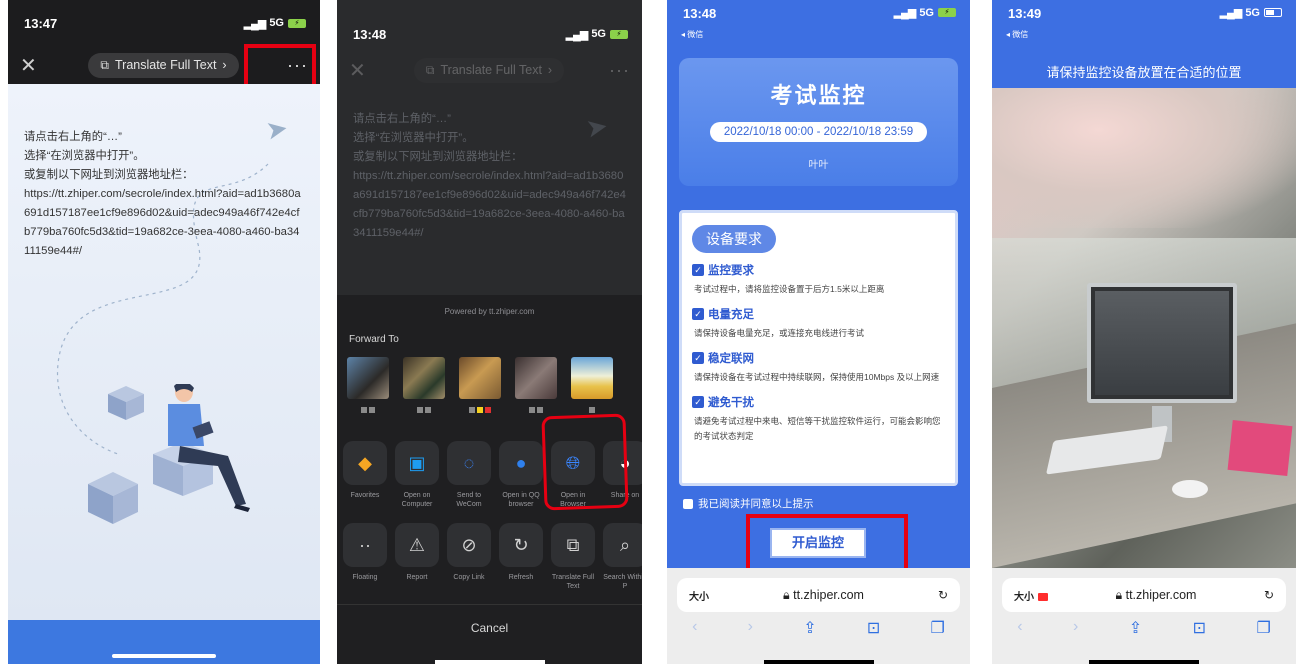 The width and height of the screenshot is (1296, 664). I want to click on camera-hint: 请保持监控设备放置在合适的位置, so click(1144, 72).